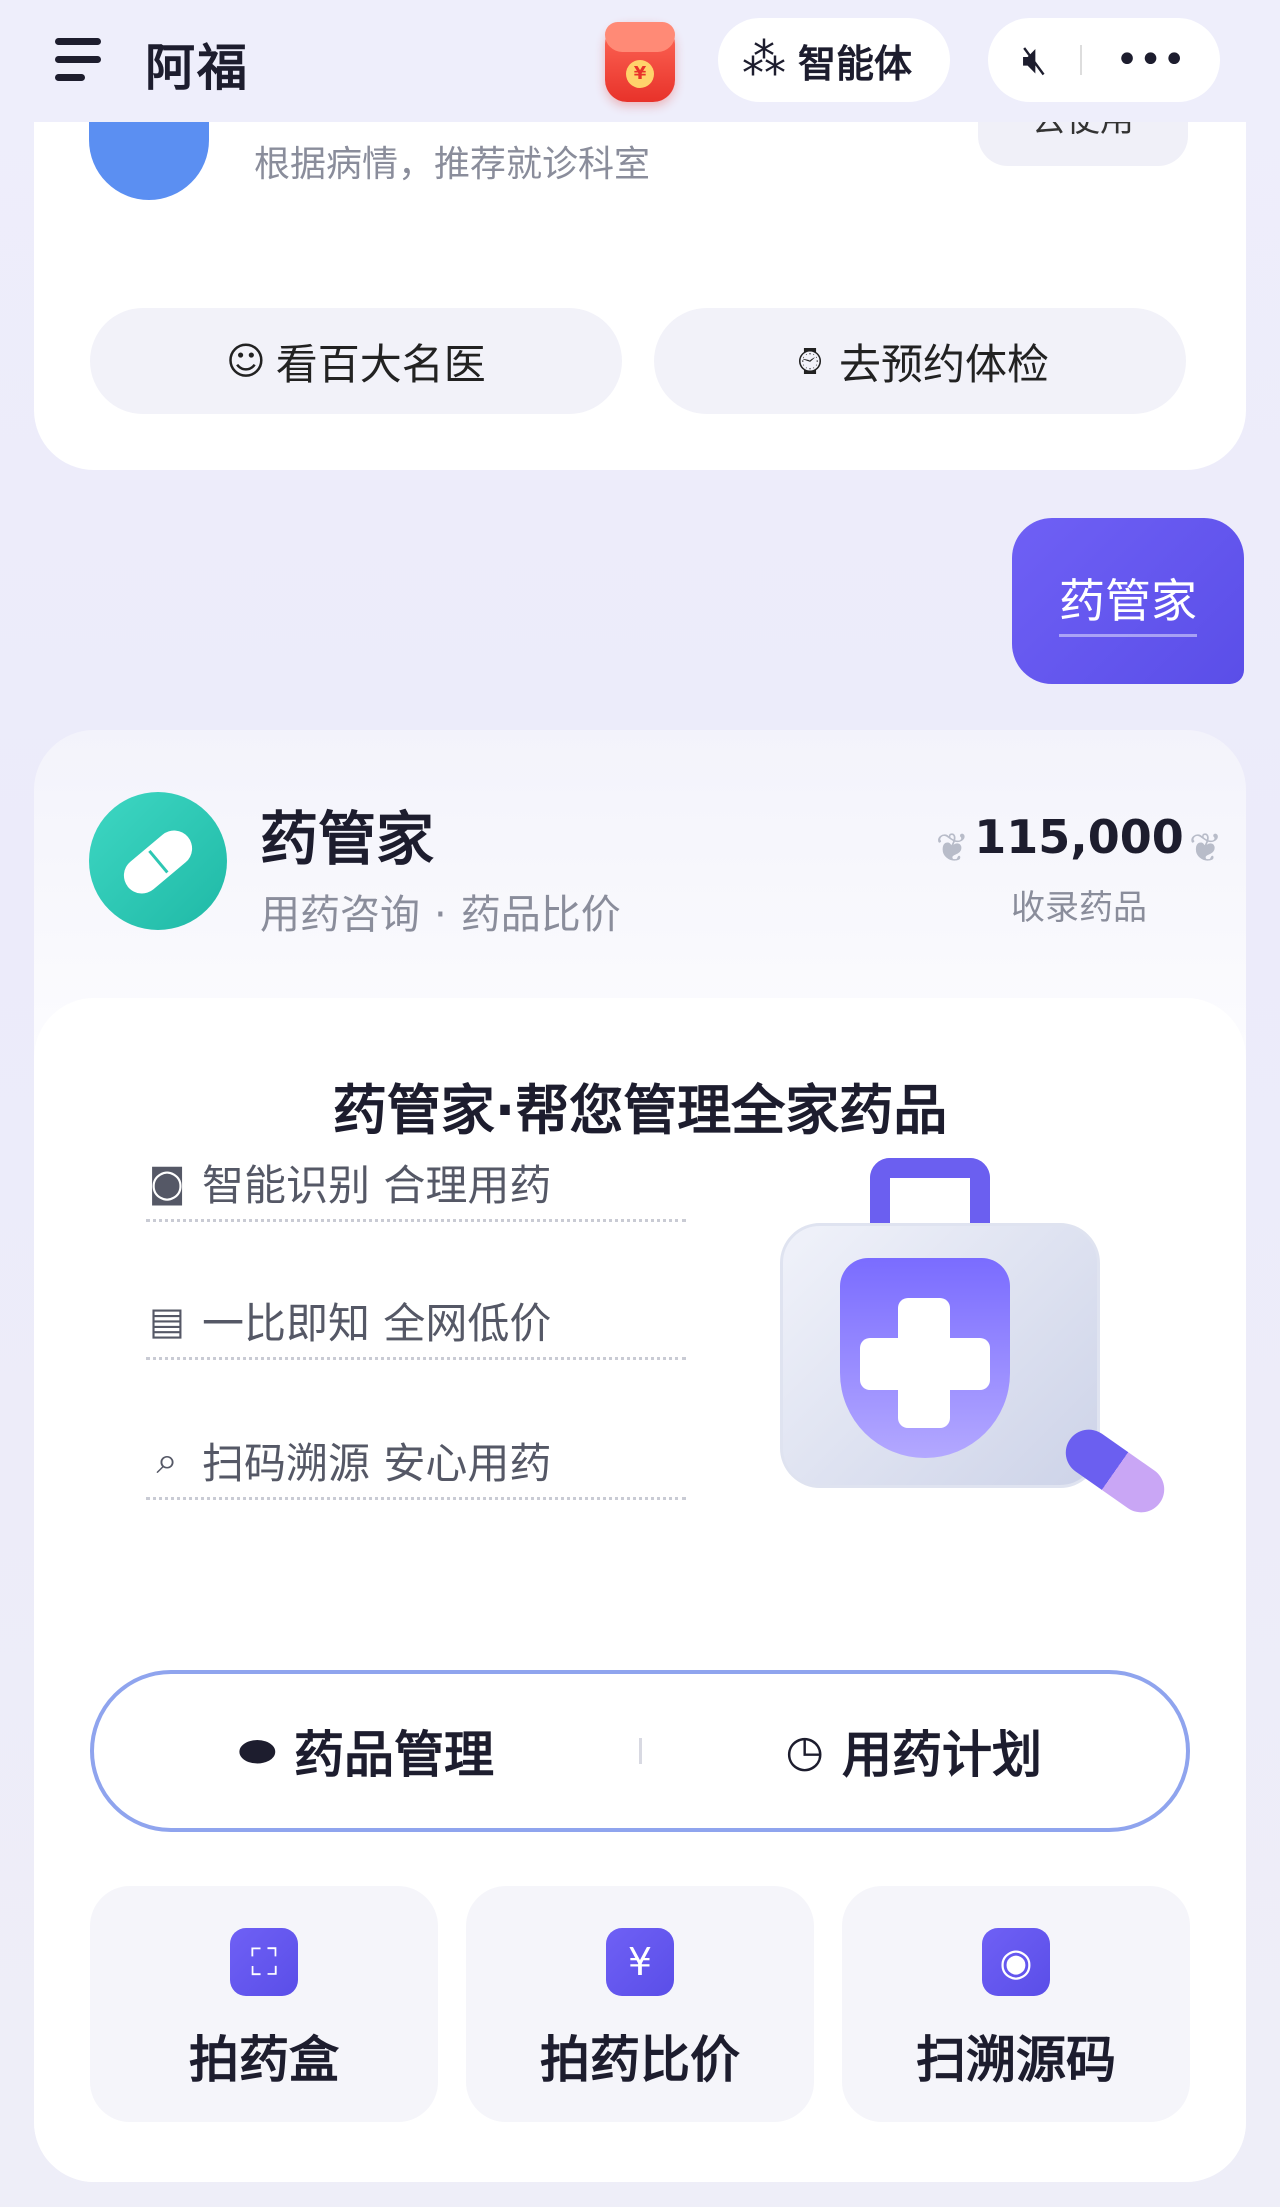 The width and height of the screenshot is (1280, 2207). I want to click on tile-label: 拍药盒, so click(264, 2060).